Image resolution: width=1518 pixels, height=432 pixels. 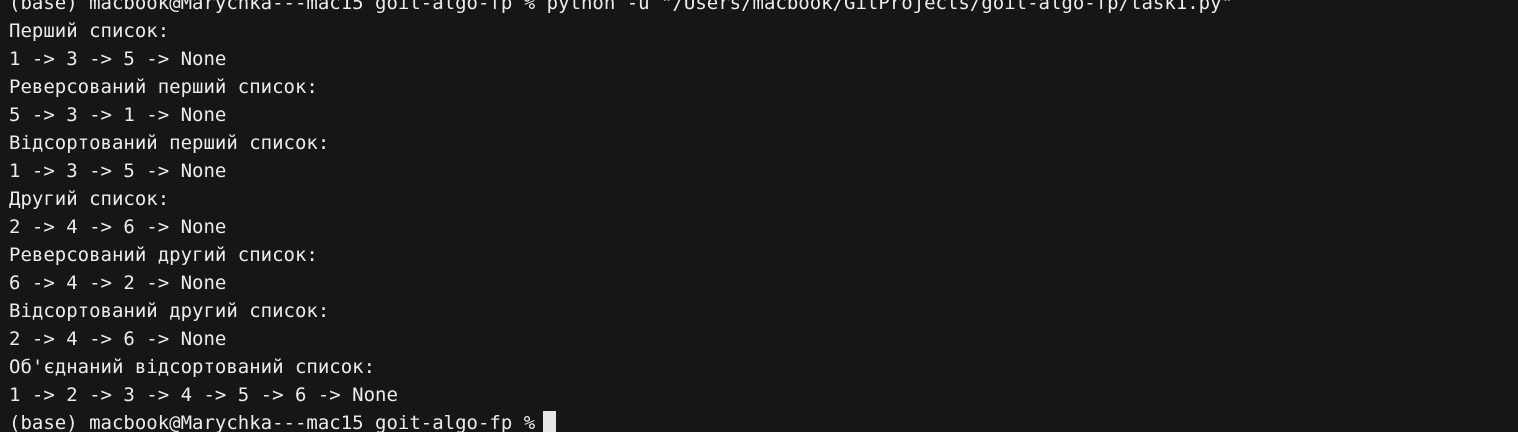 What do you see at coordinates (169, 311) in the screenshot?
I see `output-line: Відсортований другий список:` at bounding box center [169, 311].